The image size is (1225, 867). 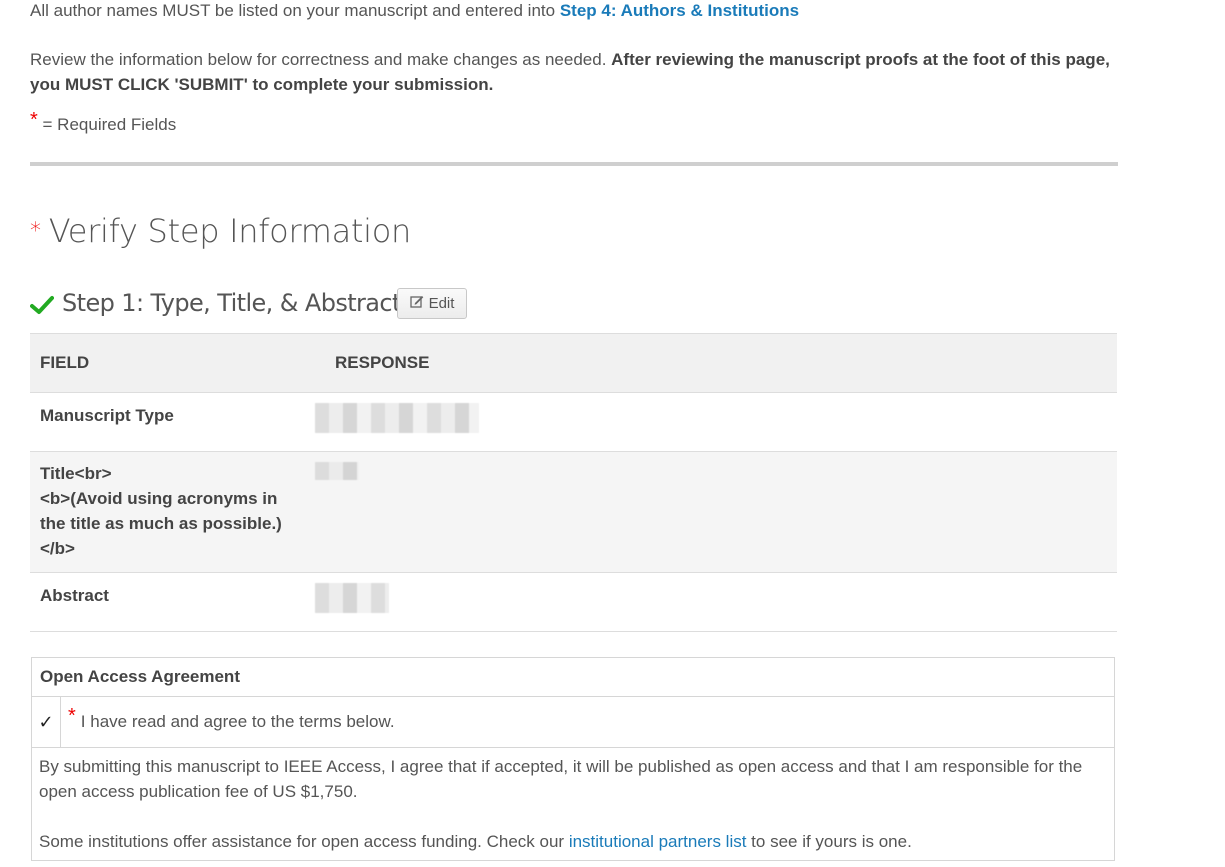 What do you see at coordinates (658, 841) in the screenshot?
I see `institutional-partners-link: institutional partners list` at bounding box center [658, 841].